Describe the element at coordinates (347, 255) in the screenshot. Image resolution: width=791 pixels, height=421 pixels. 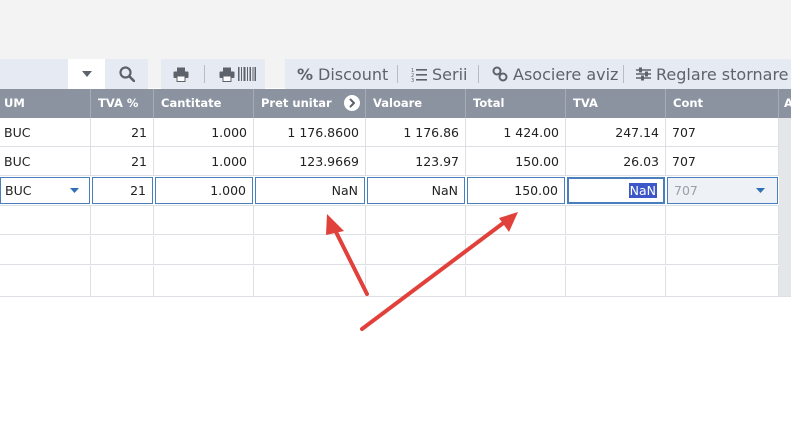
I see `annotation-arrow-pret-unitar` at that location.